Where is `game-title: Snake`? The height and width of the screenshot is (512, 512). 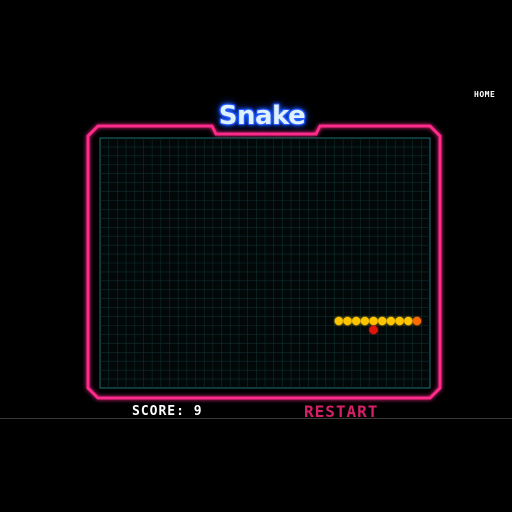
game-title: Snake is located at coordinates (262, 116).